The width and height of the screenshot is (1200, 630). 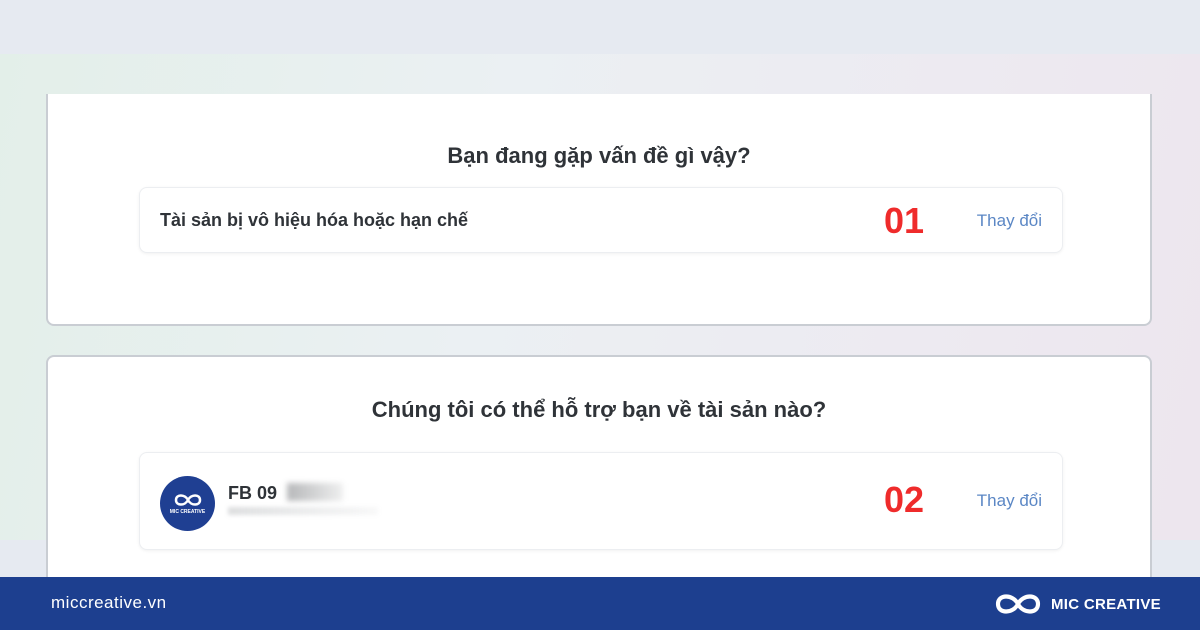 What do you see at coordinates (904, 499) in the screenshot?
I see `step-number-02: 02` at bounding box center [904, 499].